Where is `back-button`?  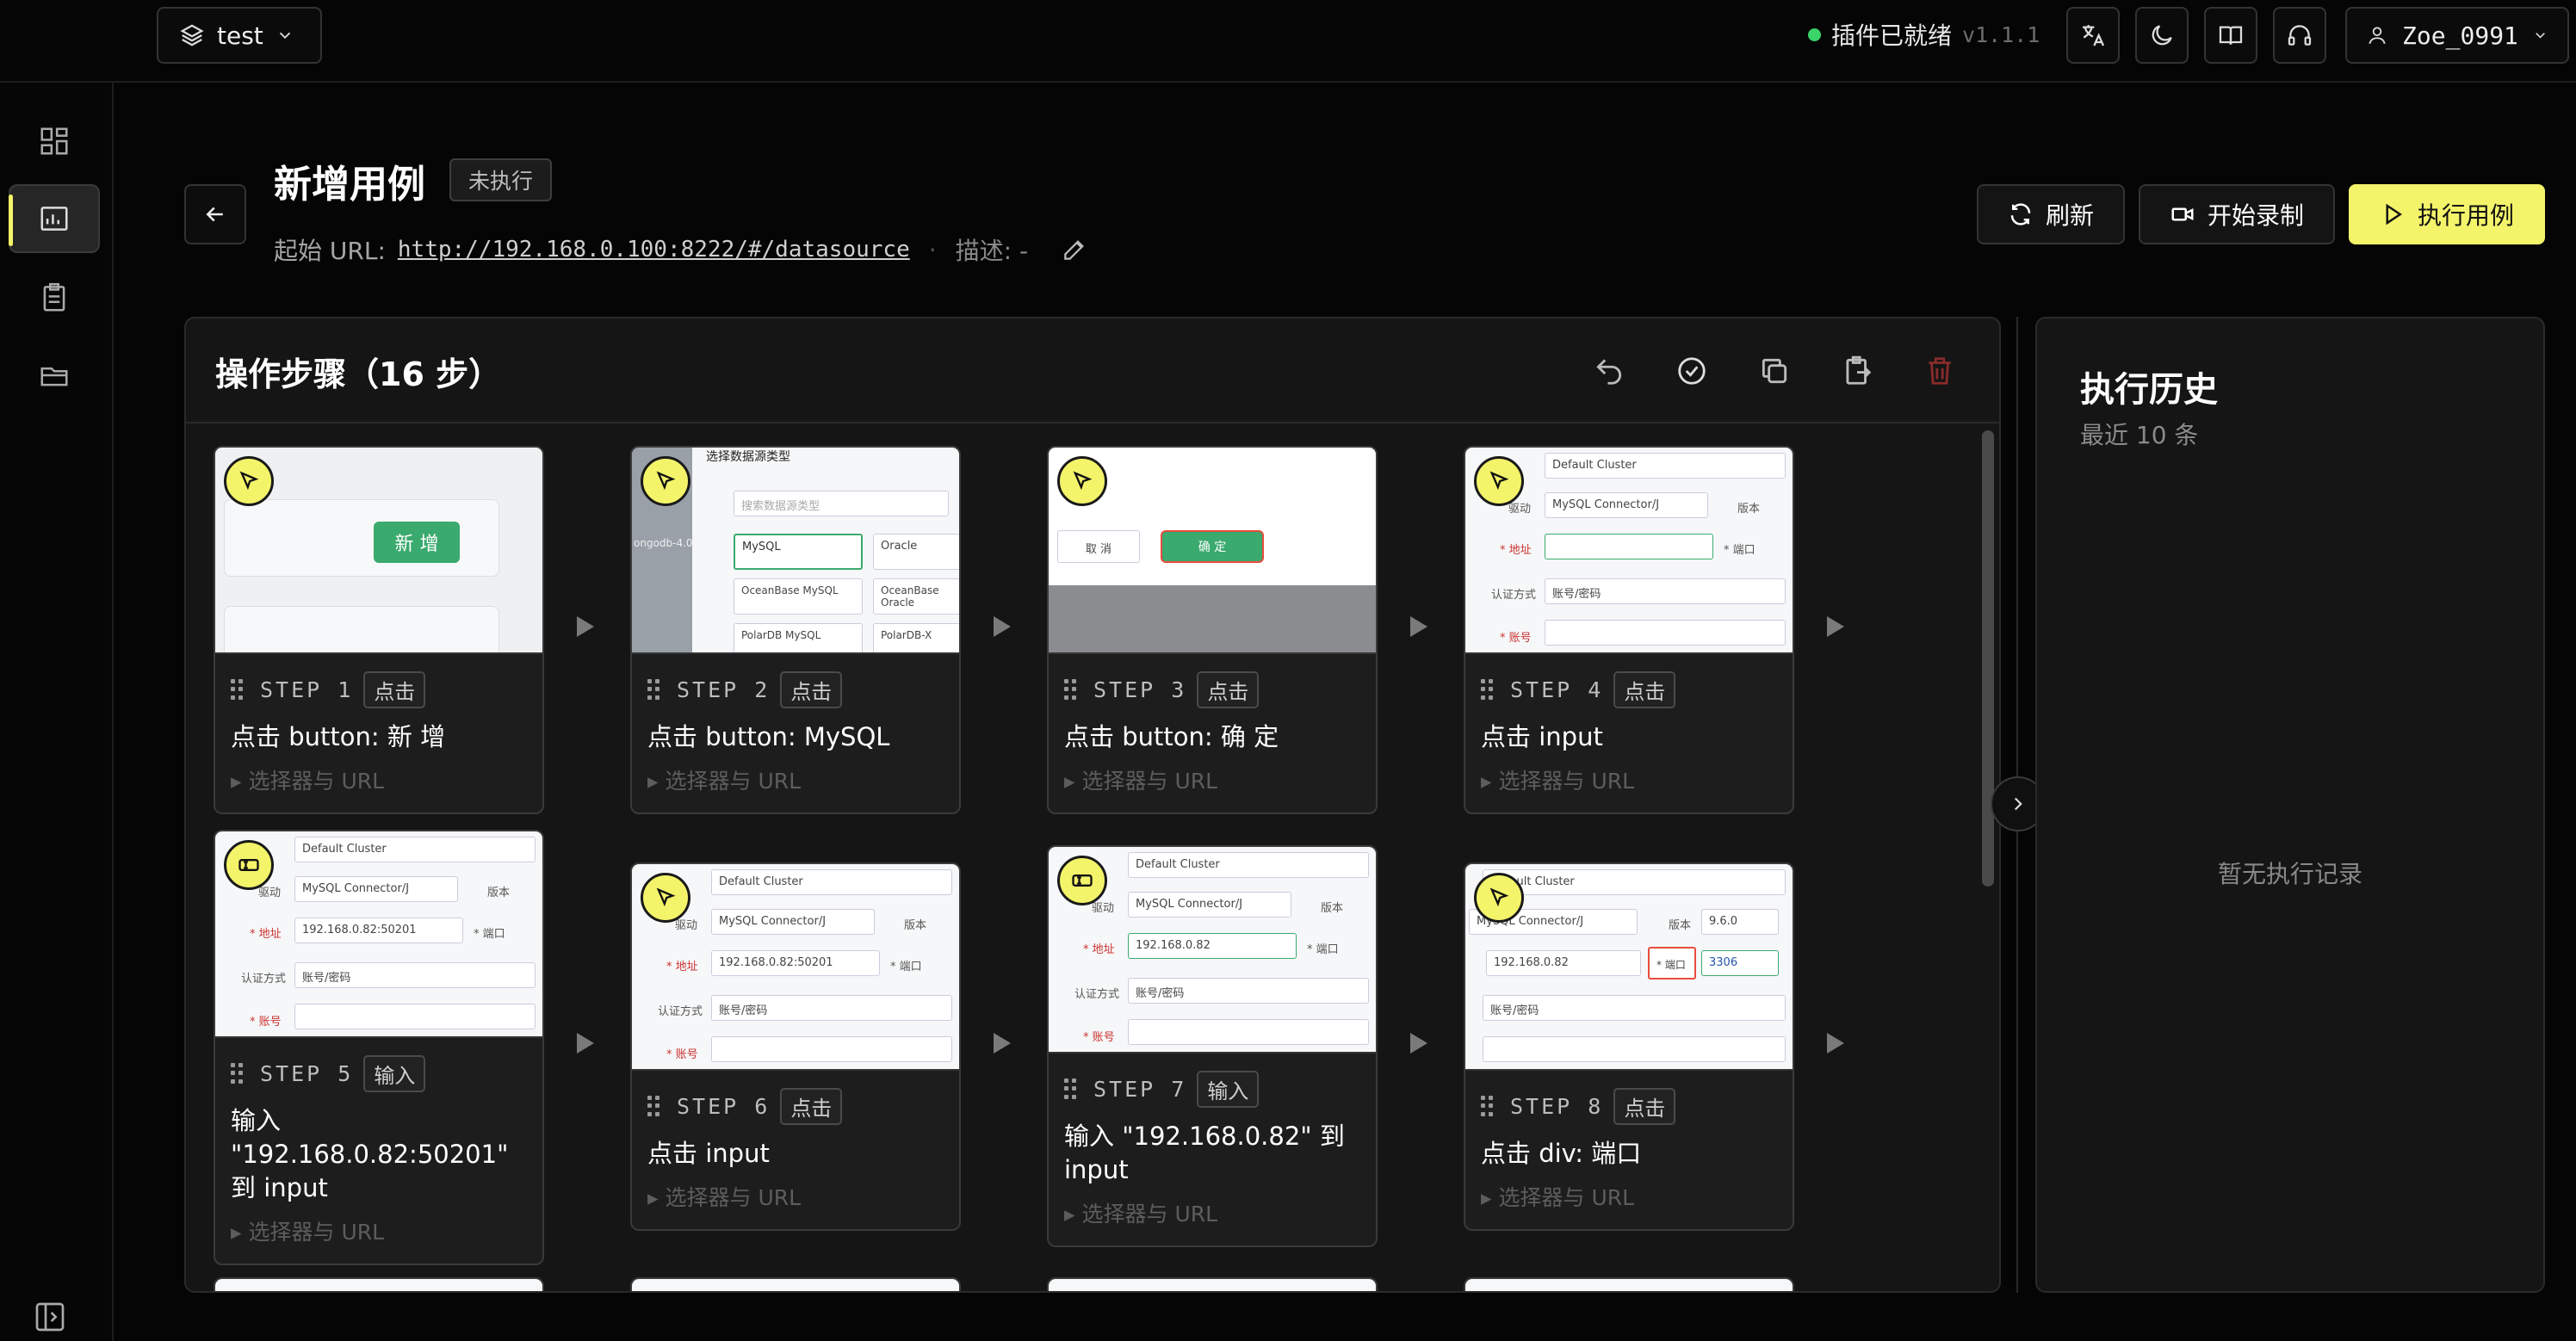
back-button is located at coordinates (215, 214).